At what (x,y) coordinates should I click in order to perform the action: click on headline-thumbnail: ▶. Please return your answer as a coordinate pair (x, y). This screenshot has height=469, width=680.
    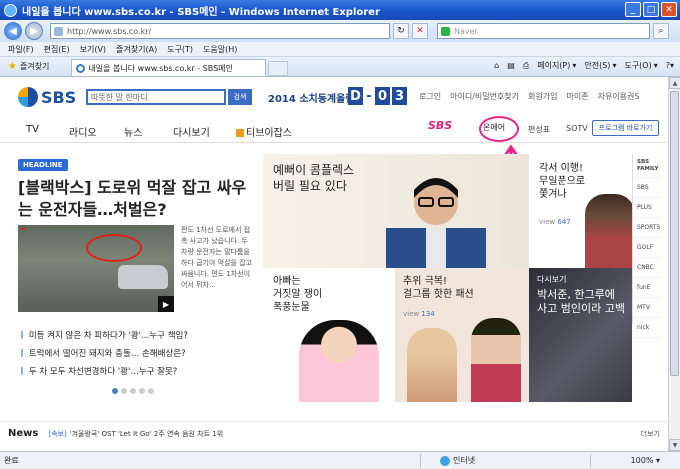
    Looking at the image, I should click on (96, 268).